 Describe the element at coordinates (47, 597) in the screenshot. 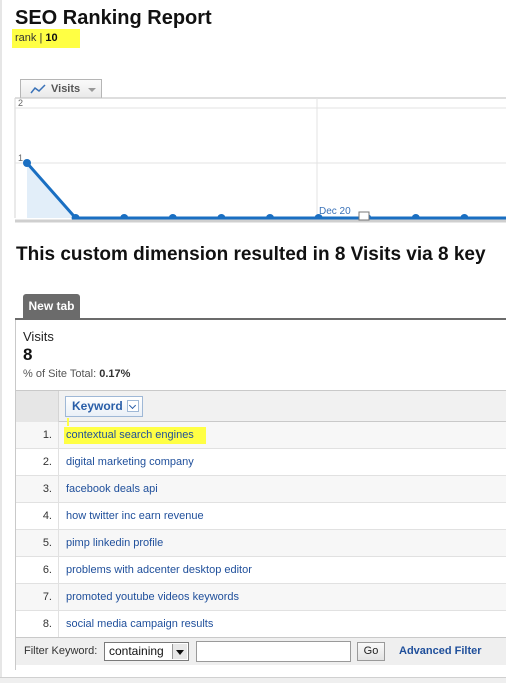

I see `row-number: 7.` at that location.